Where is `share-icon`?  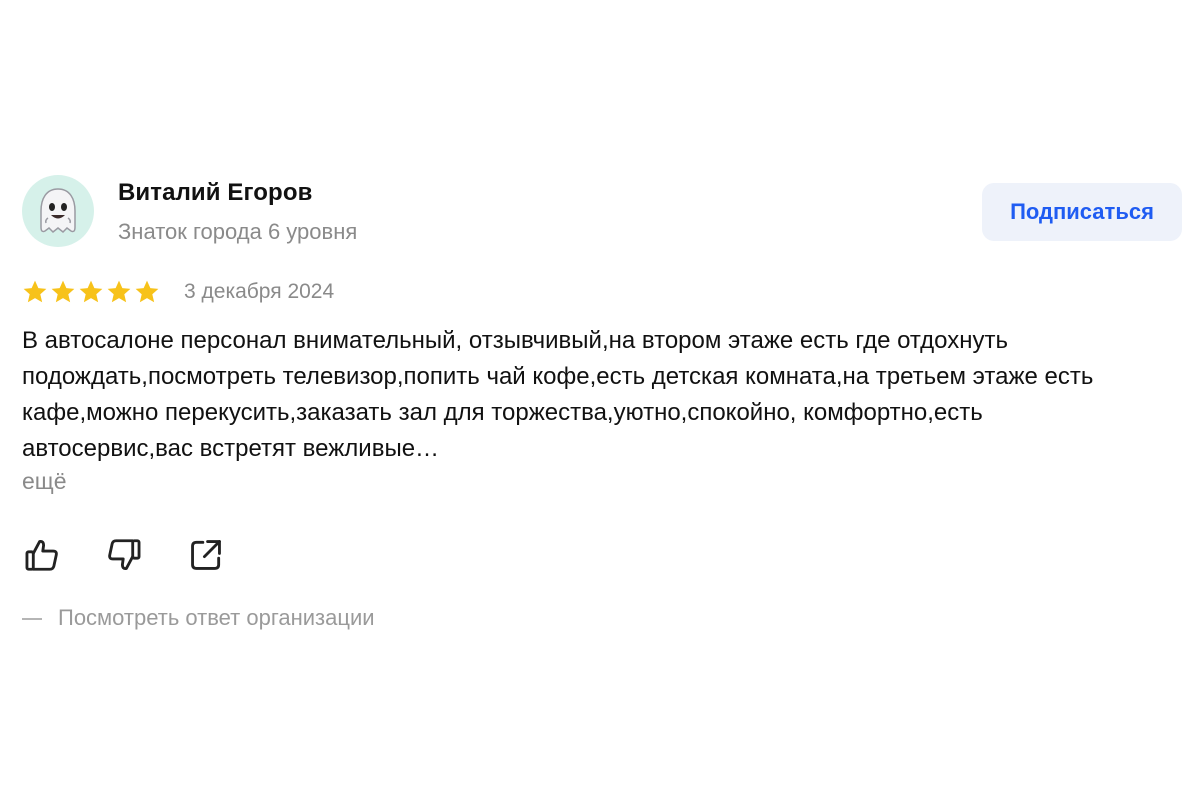 share-icon is located at coordinates (206, 555).